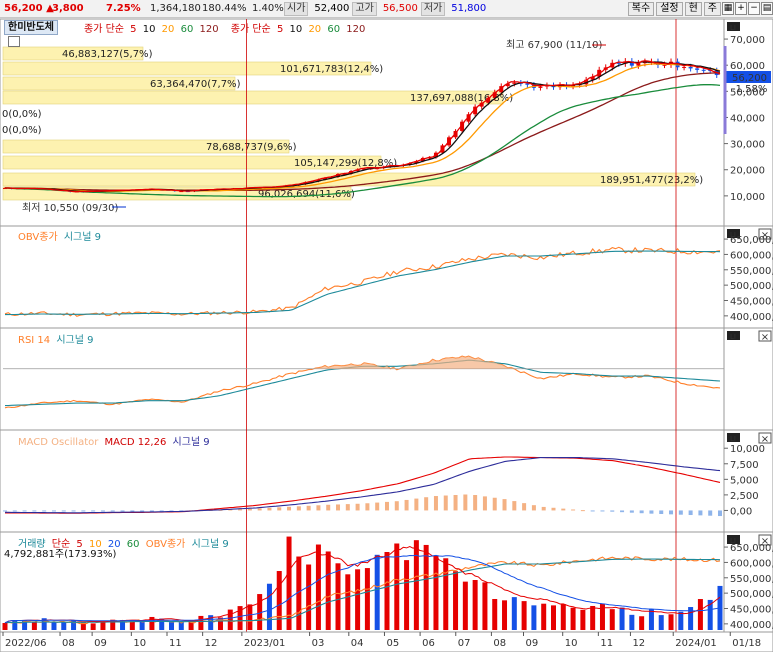 The height and width of the screenshot is (652, 773). Describe the element at coordinates (747, 197) in the screenshot. I see `price-ytick-6: 10,000` at that location.